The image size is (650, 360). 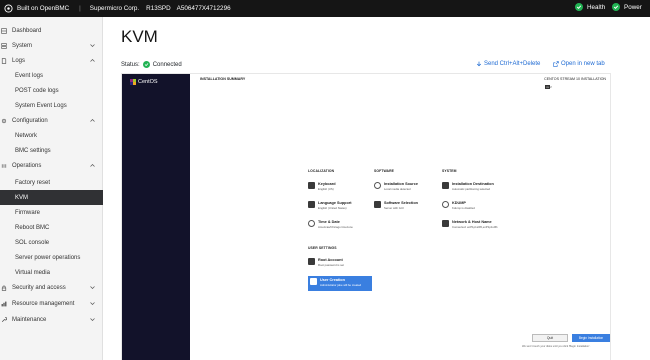 I want to click on send-ctrl-alt-delete-button: Send Ctrl+Alt+Delete, so click(x=508, y=64).